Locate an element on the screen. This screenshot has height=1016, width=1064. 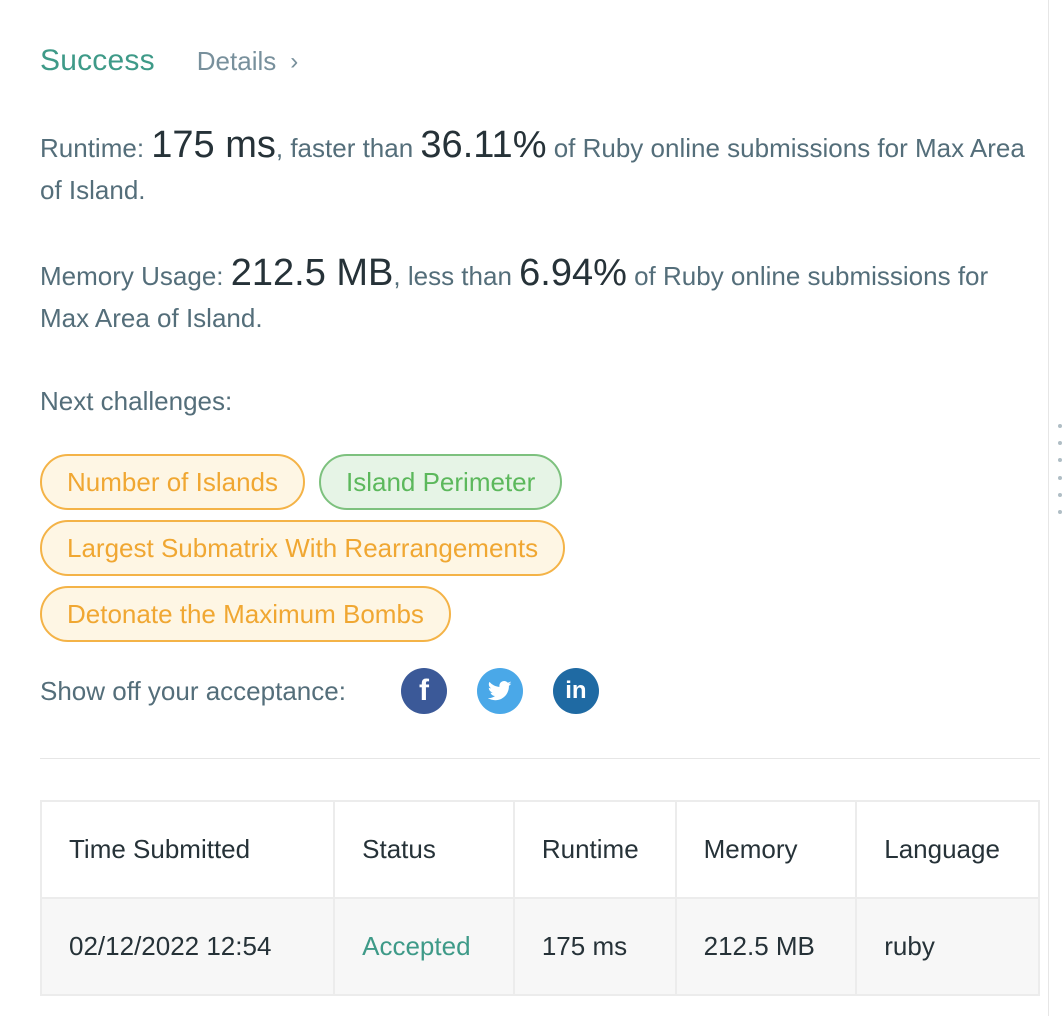
runtime-value: 175 ms is located at coordinates (213, 145).